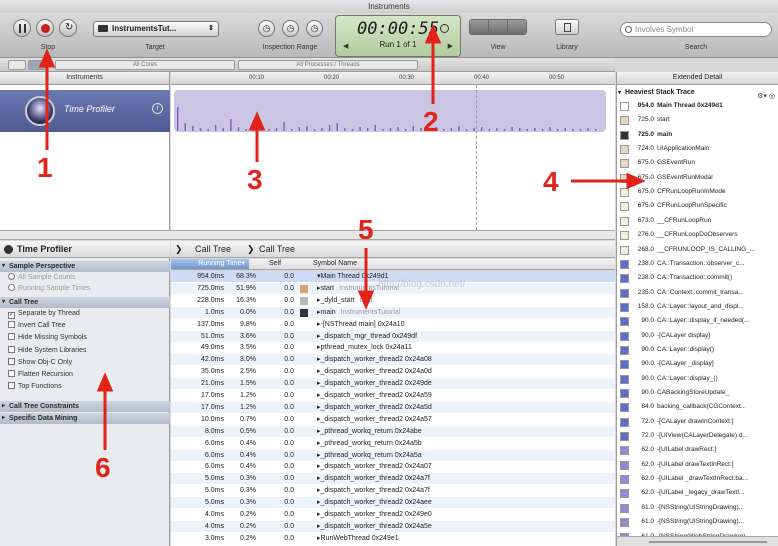 Image resolution: width=778 pixels, height=546 pixels. I want to click on stack-frame: 675.0 CFRunLoopRunSpecific, so click(697, 206).